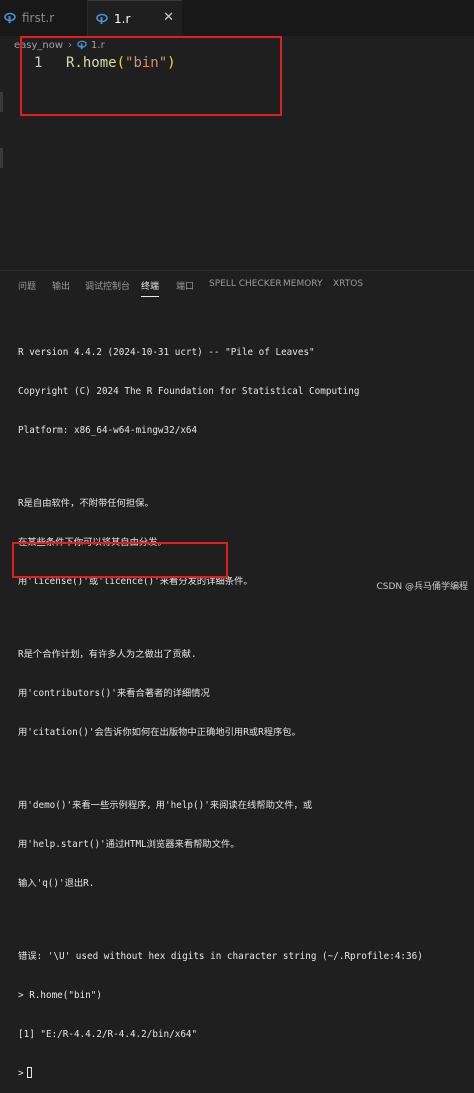 The image size is (474, 1093). What do you see at coordinates (107, 654) in the screenshot?
I see `terminal-line: R是个合作计划，有许多人为之做出了贡献.` at bounding box center [107, 654].